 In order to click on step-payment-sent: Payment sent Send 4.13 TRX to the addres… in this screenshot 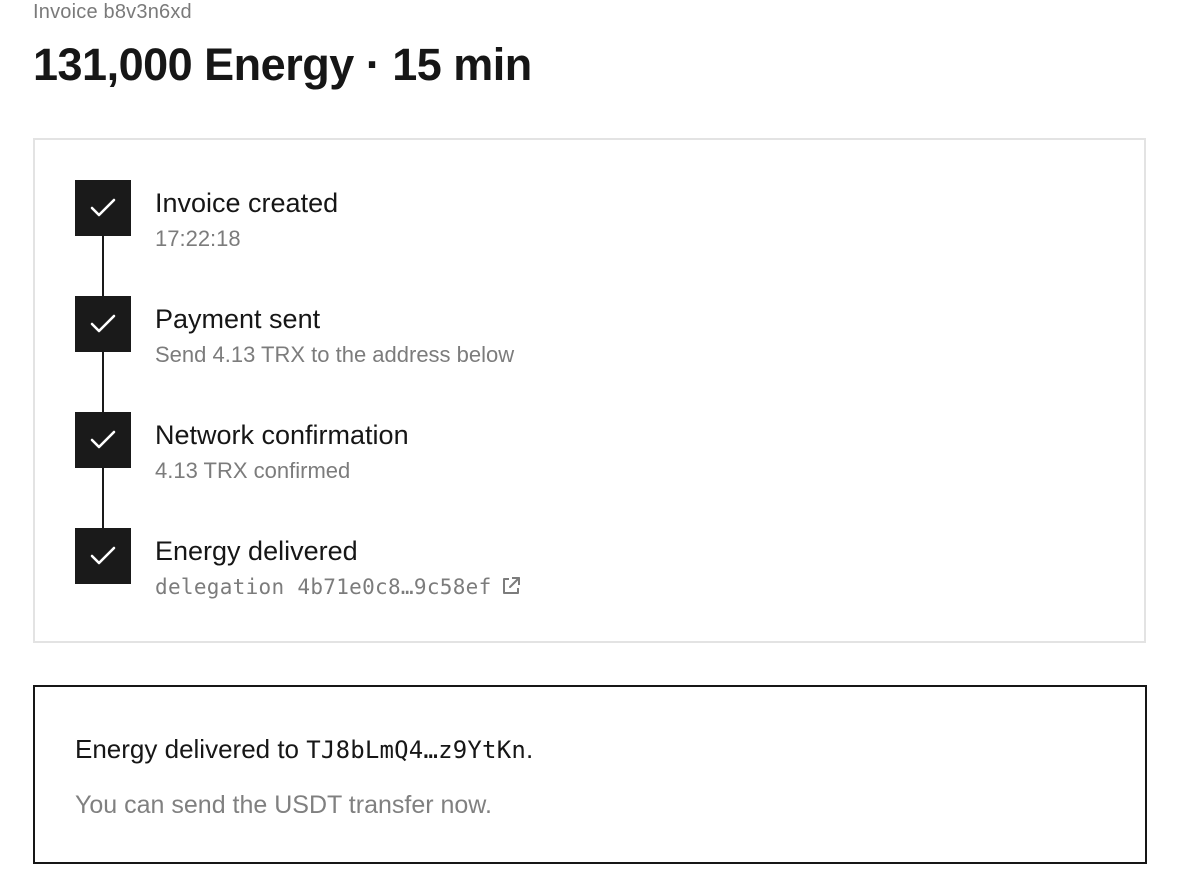, I will do `click(575, 331)`.